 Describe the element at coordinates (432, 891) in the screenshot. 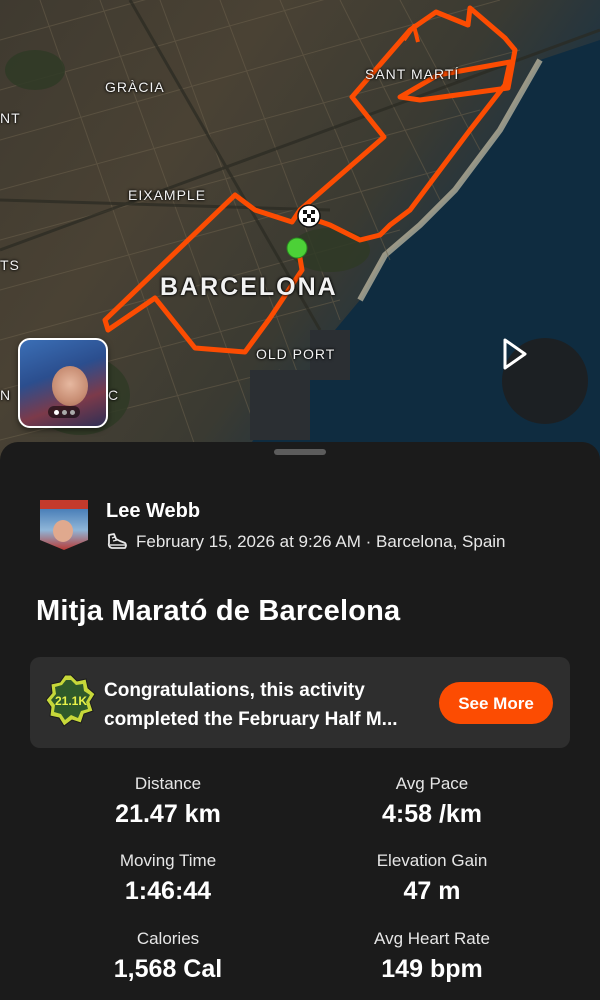

I see `stat-value: 47 m` at that location.